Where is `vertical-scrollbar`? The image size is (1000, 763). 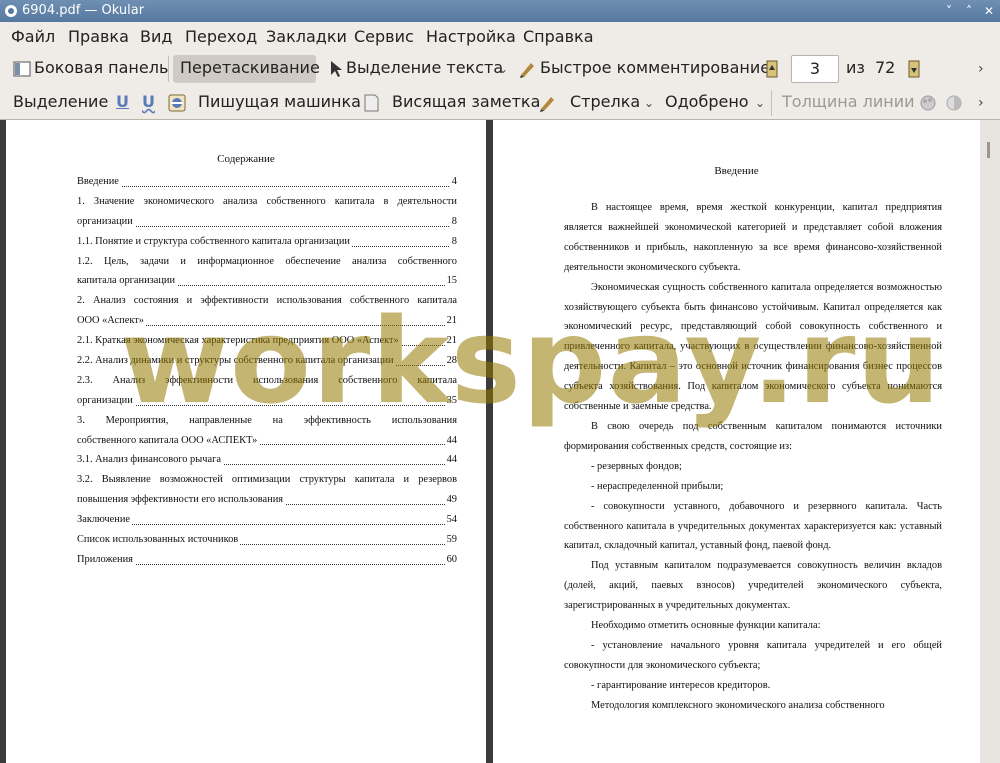 vertical-scrollbar is located at coordinates (990, 441).